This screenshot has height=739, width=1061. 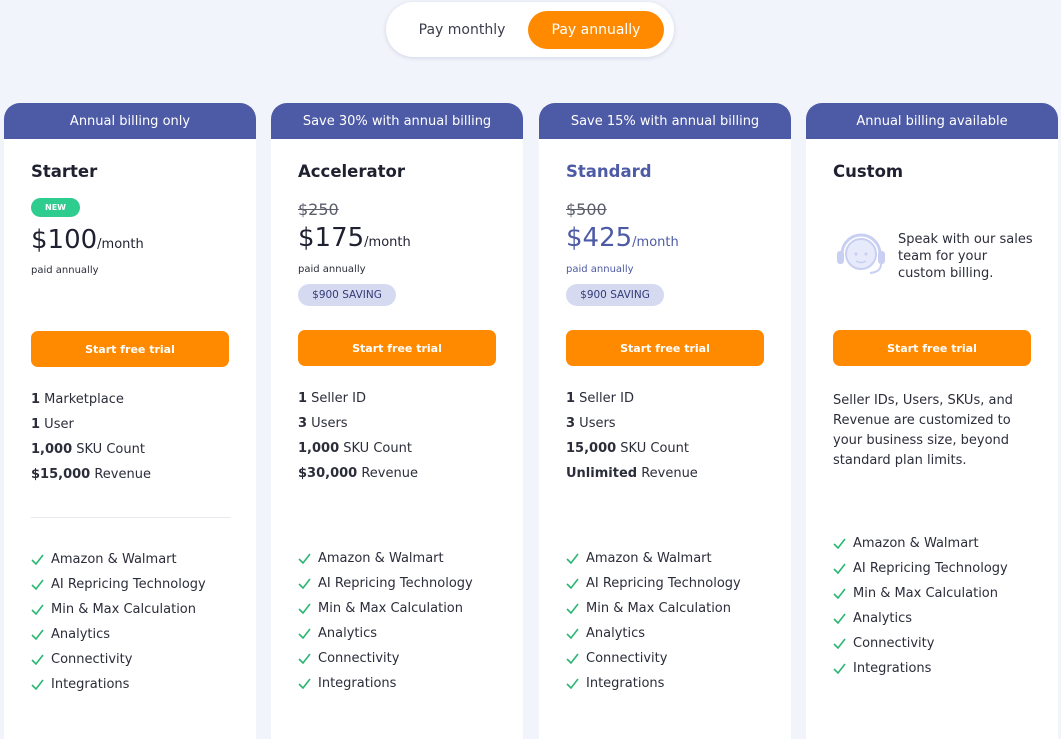 What do you see at coordinates (932, 121) in the screenshot?
I see `plan-banner: Annual billing available` at bounding box center [932, 121].